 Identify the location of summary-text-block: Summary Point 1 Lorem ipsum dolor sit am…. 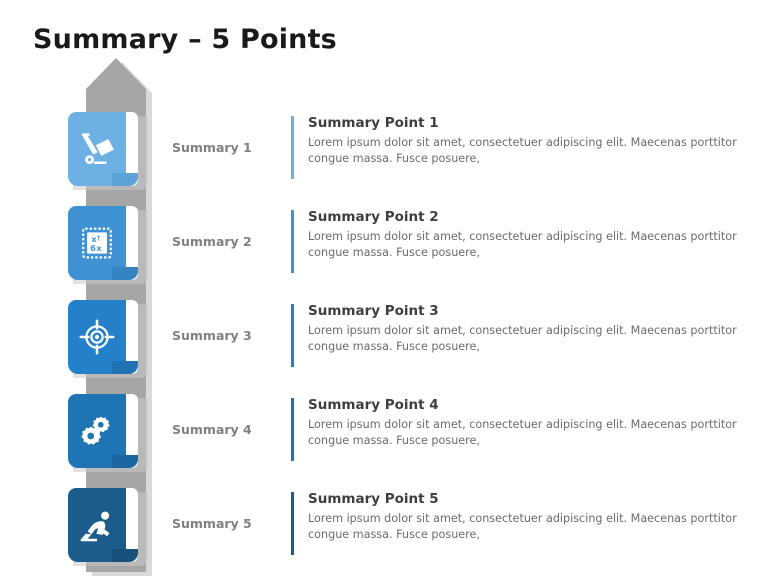
(529, 141).